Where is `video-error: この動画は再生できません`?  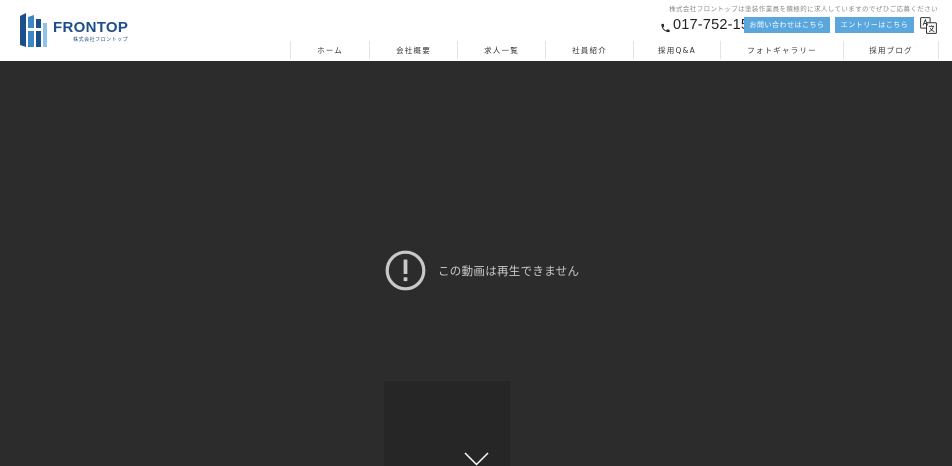 video-error: この動画は再生できません is located at coordinates (482, 270).